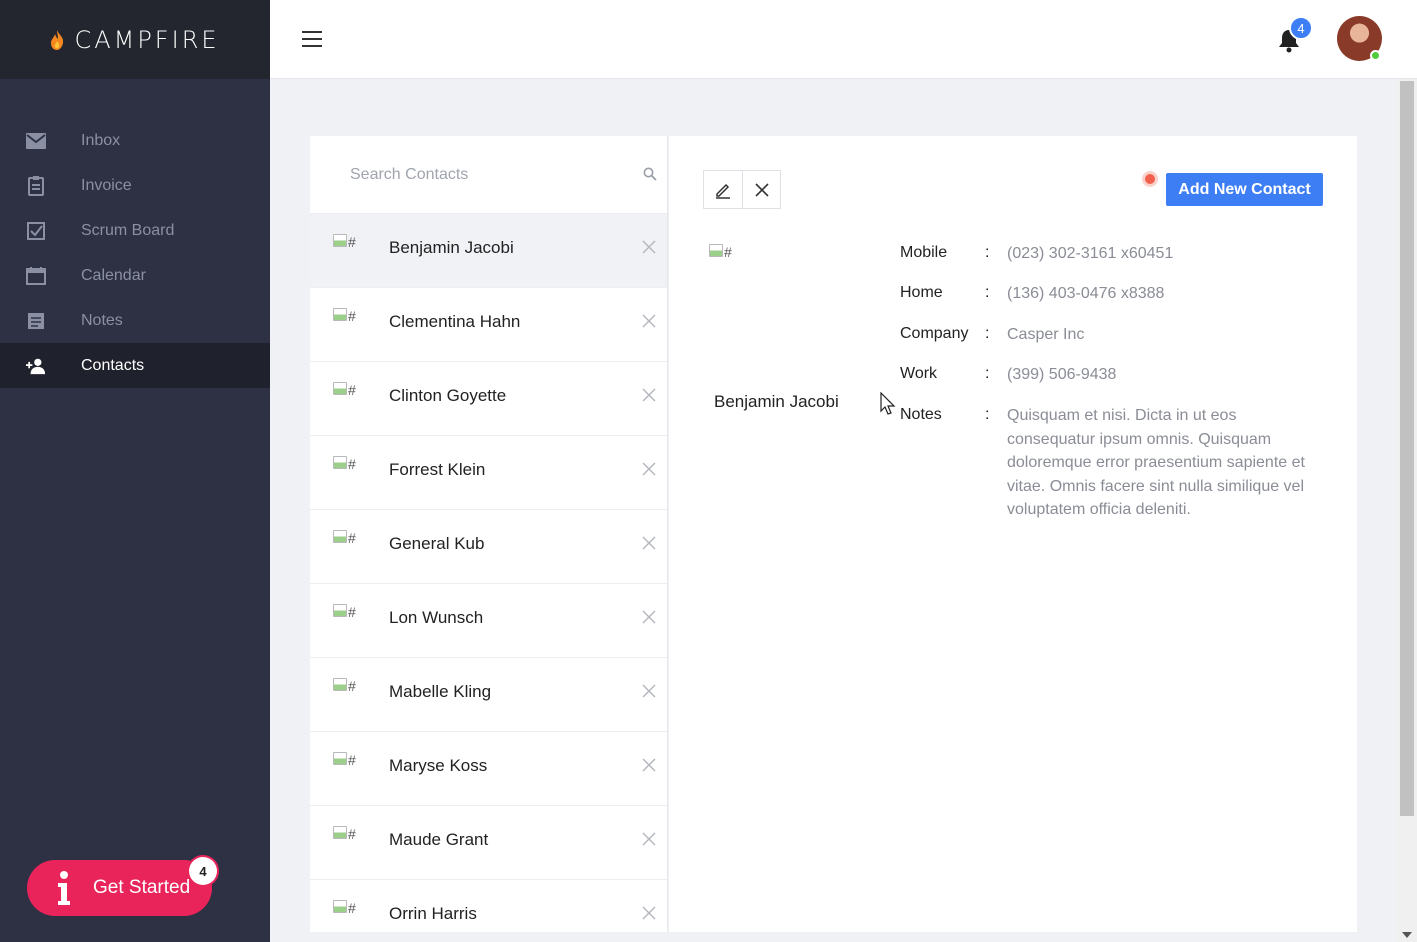  I want to click on contact-list-item: # Benjamin Jacobi, so click(488, 251).